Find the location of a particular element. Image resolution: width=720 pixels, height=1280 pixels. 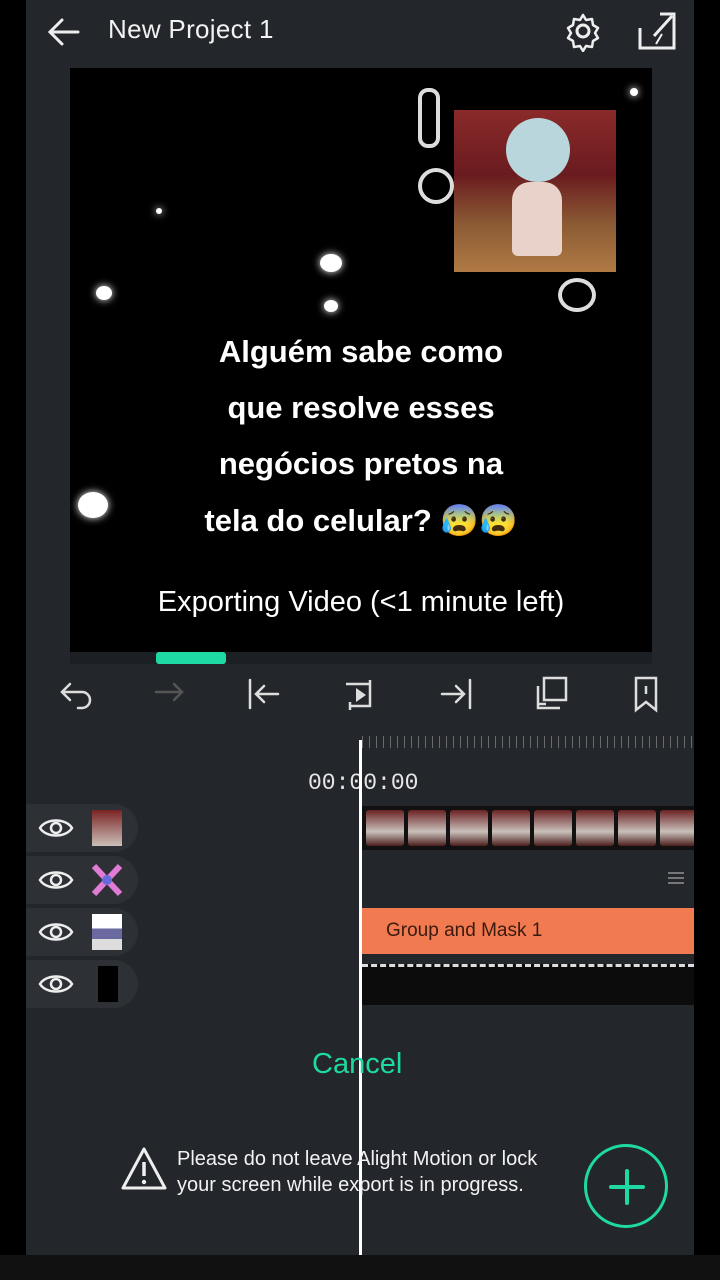

timeline-ruler is located at coordinates (528, 742).